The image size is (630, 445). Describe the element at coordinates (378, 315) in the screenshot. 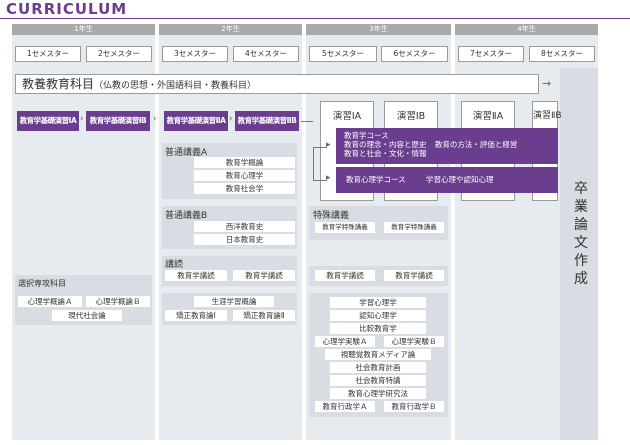

I see `course-item: 認知心理学` at that location.